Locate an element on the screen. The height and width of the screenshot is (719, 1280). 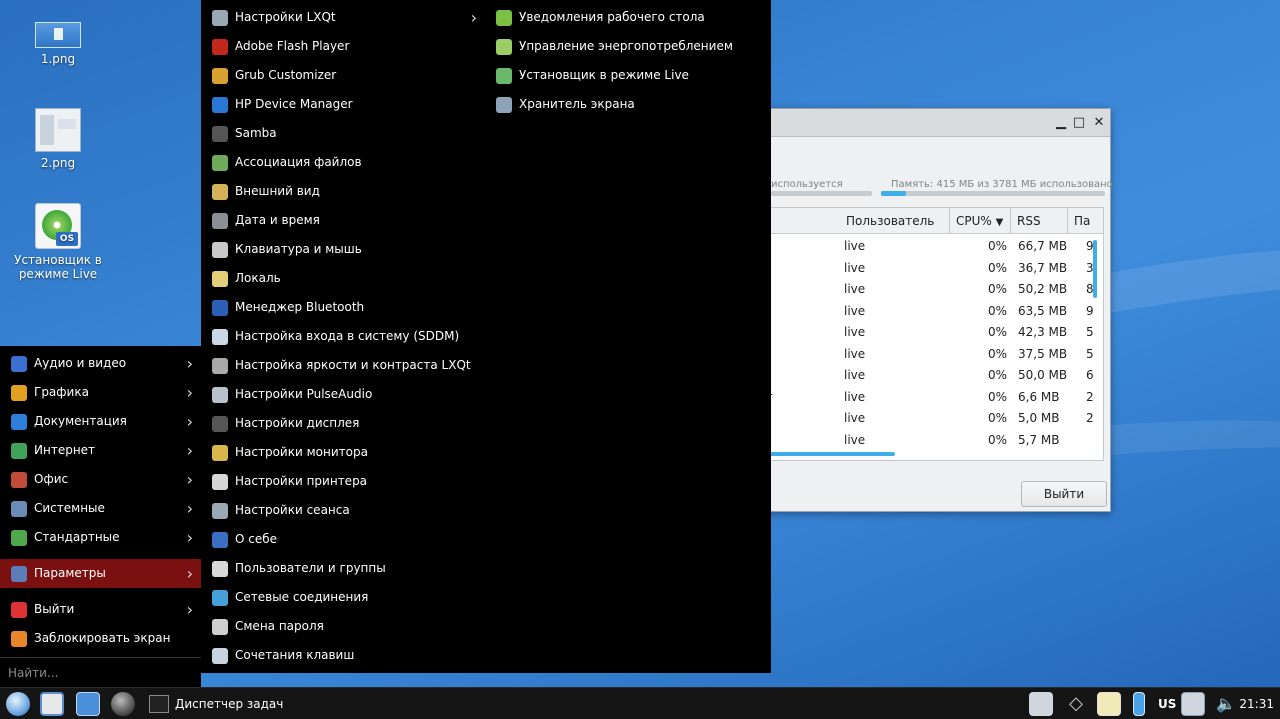
menu-item-2: Документация › is located at coordinates (100, 421).